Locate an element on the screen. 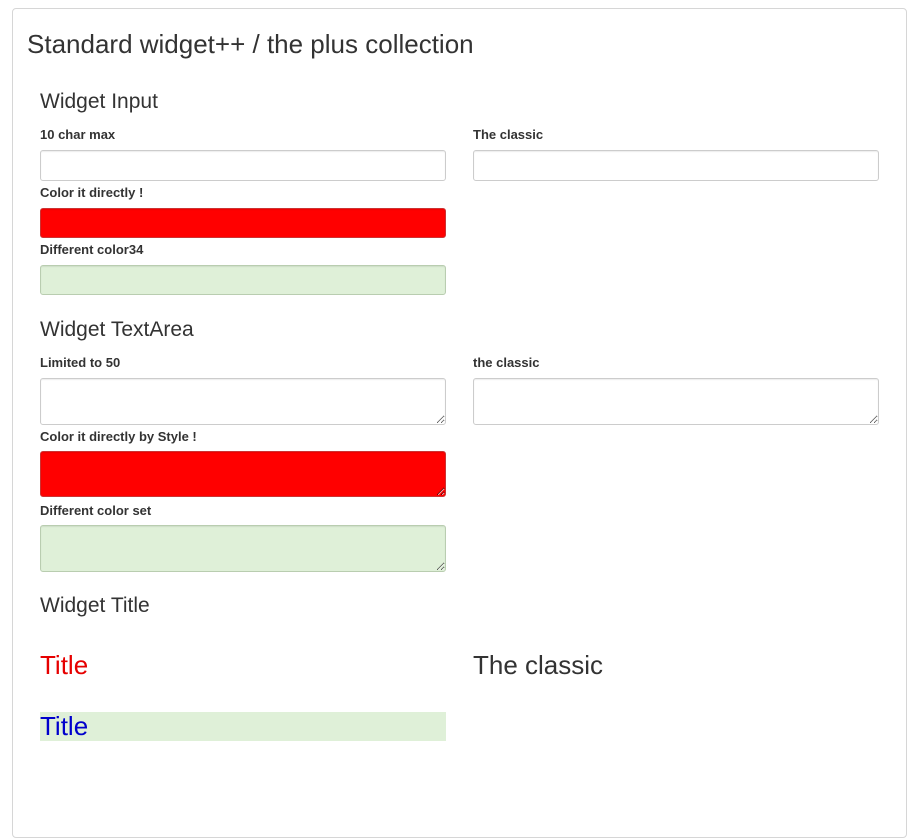  section-heading-title: Widget Title is located at coordinates (95, 605).